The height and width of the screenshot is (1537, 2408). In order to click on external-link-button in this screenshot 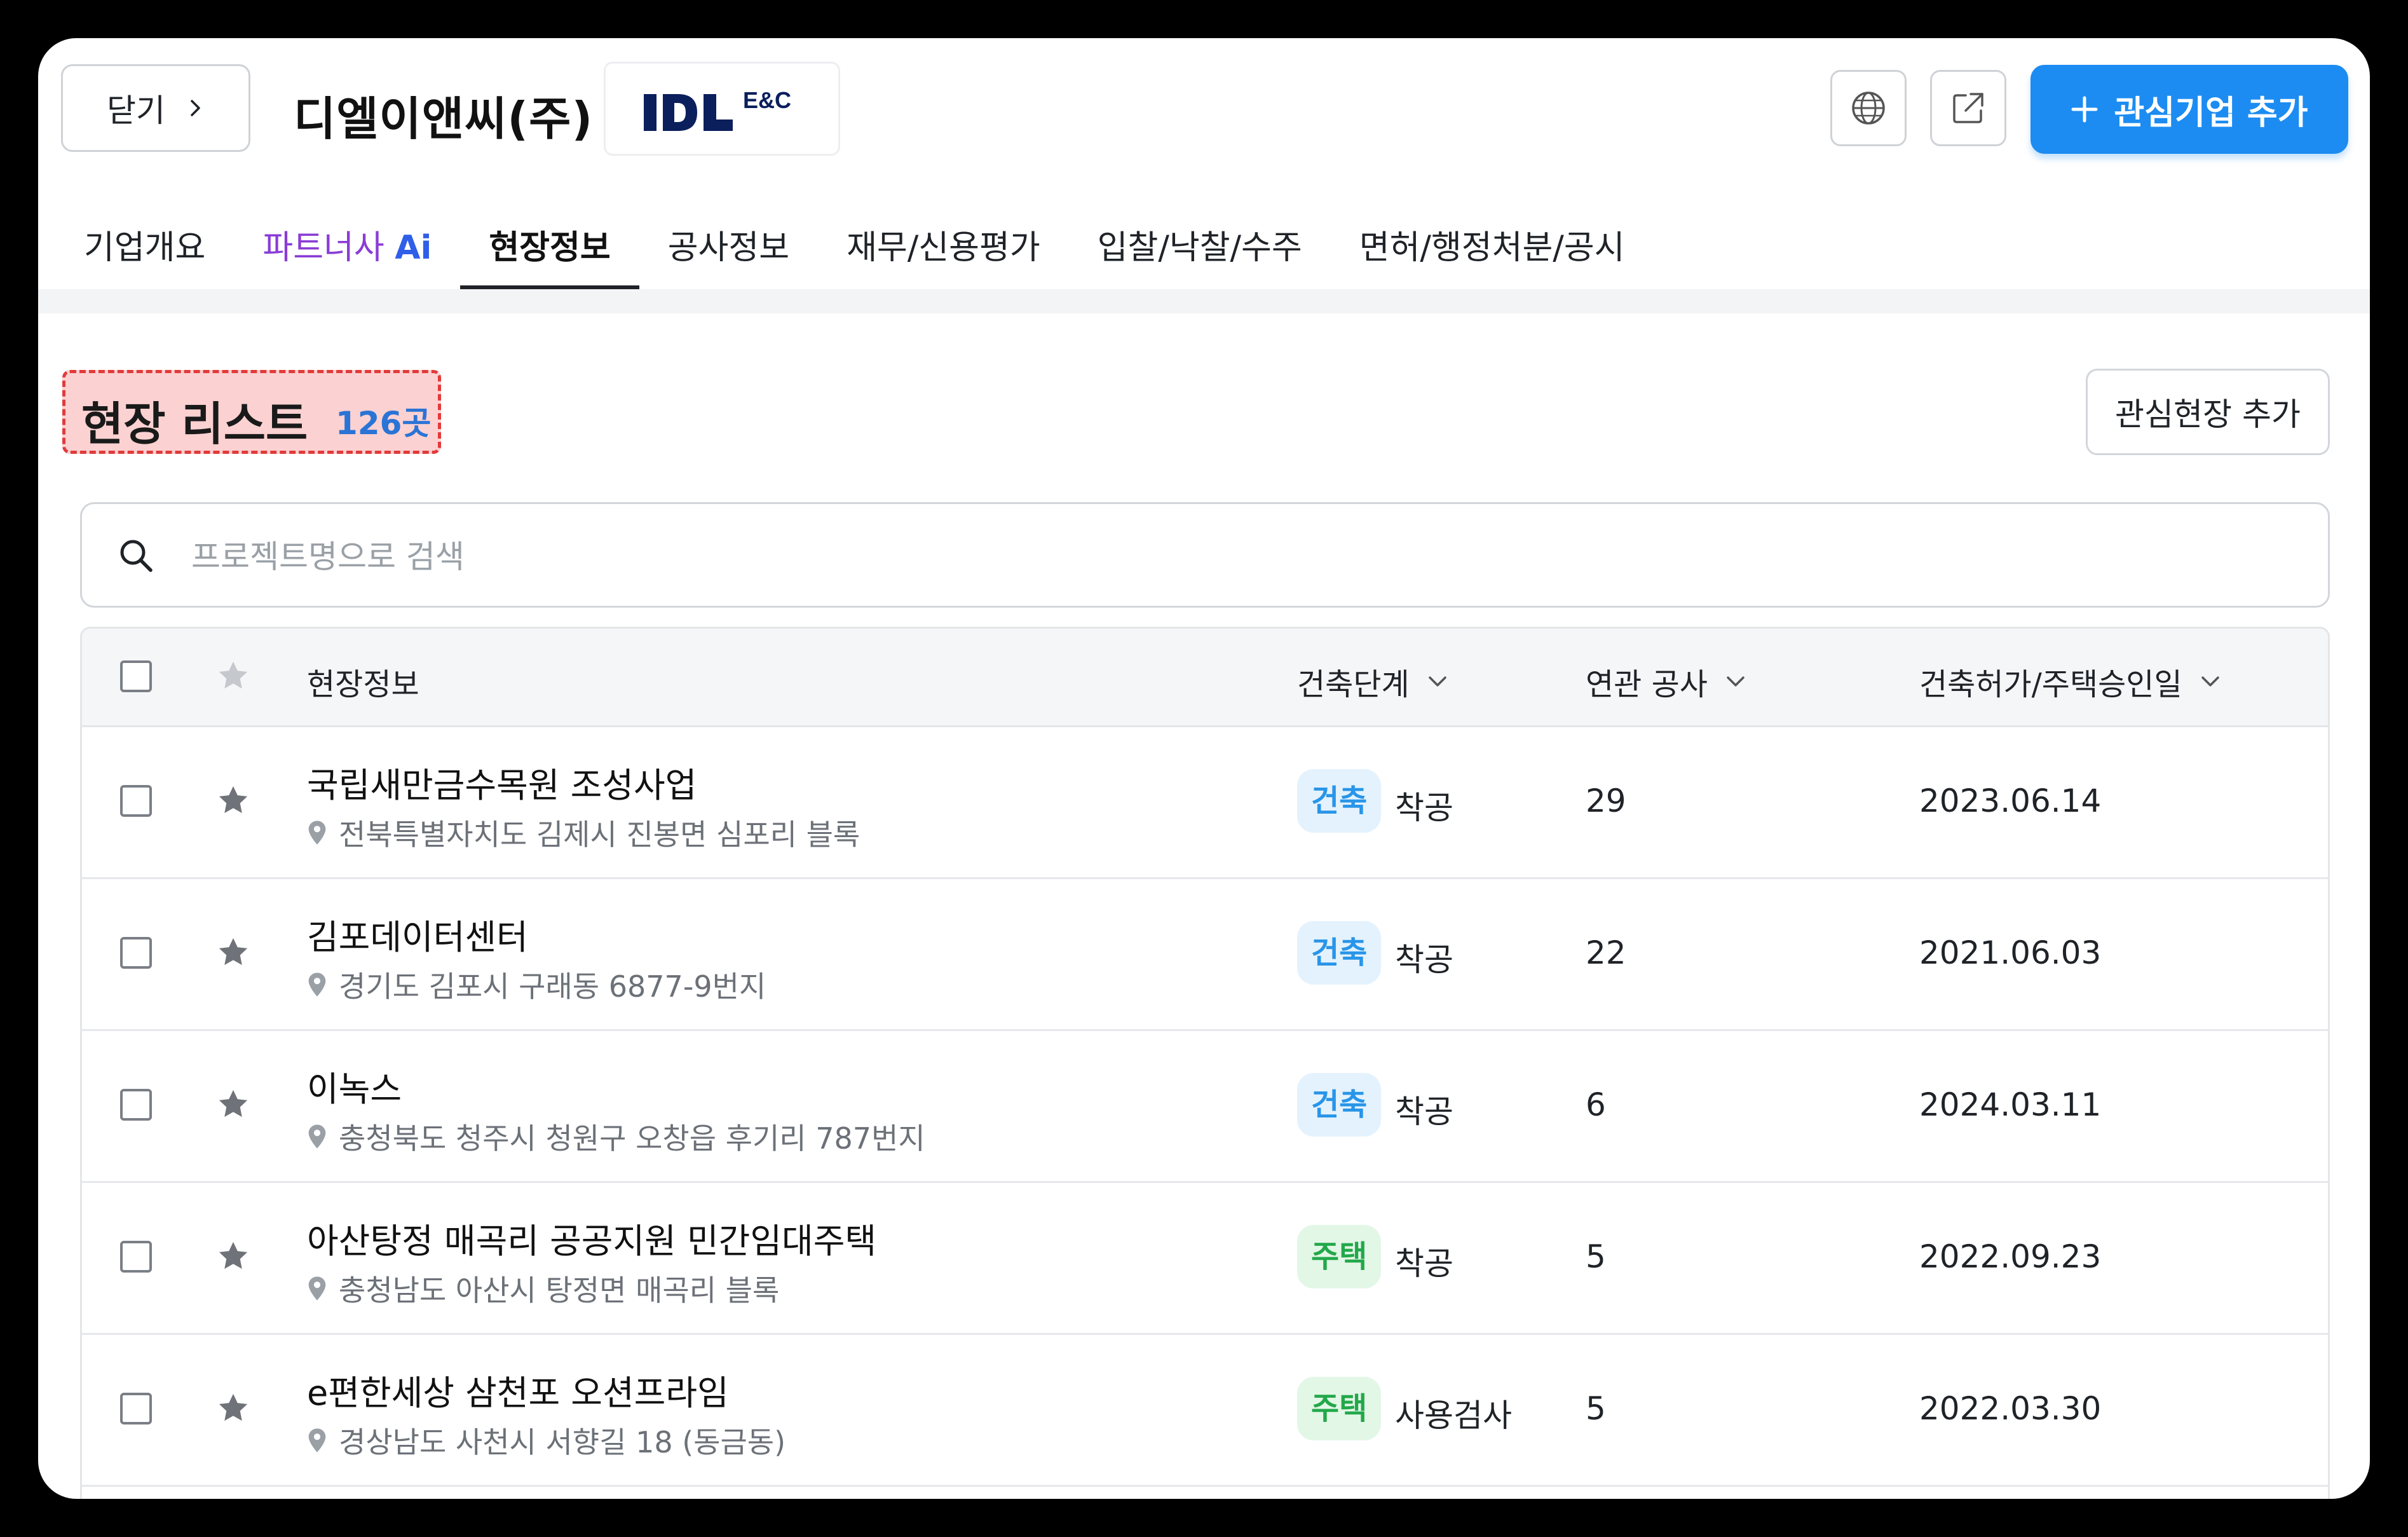, I will do `click(1968, 108)`.